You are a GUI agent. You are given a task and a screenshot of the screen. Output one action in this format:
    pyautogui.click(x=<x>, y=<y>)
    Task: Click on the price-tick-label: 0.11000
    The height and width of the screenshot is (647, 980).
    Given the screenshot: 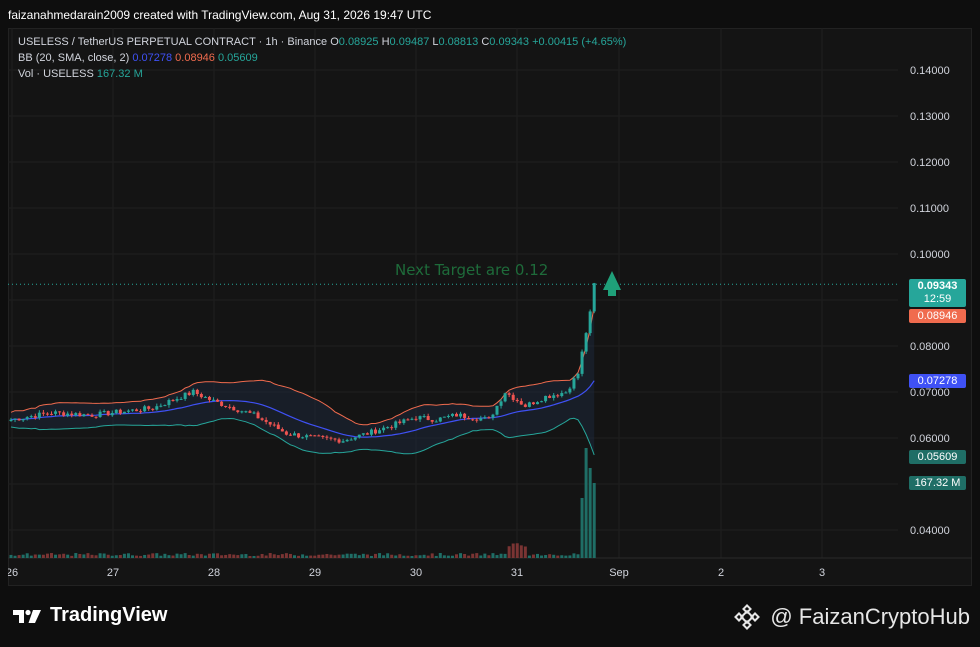 What is the action you would take?
    pyautogui.click(x=929, y=209)
    